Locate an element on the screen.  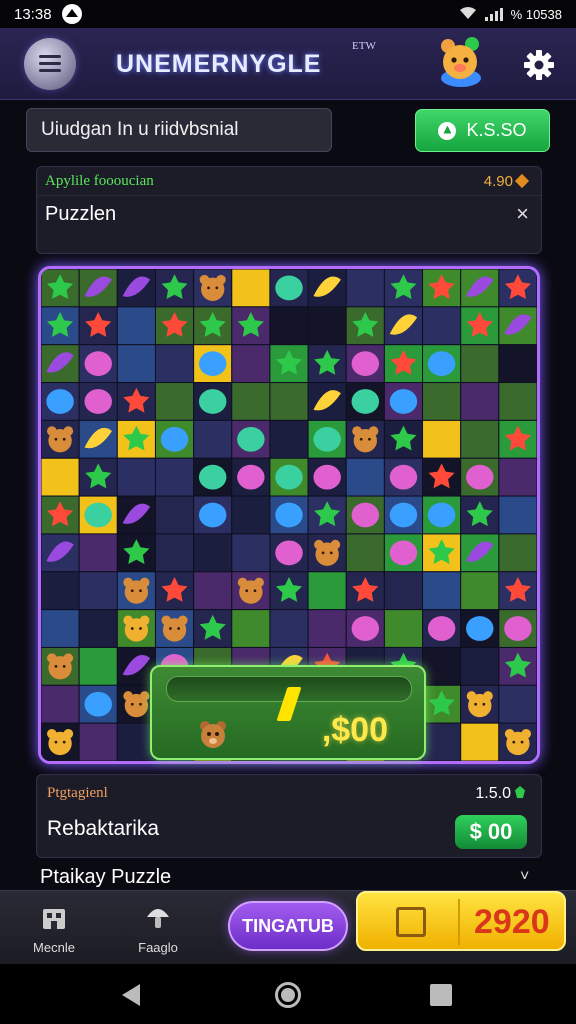
menu-button is located at coordinates (50, 64).